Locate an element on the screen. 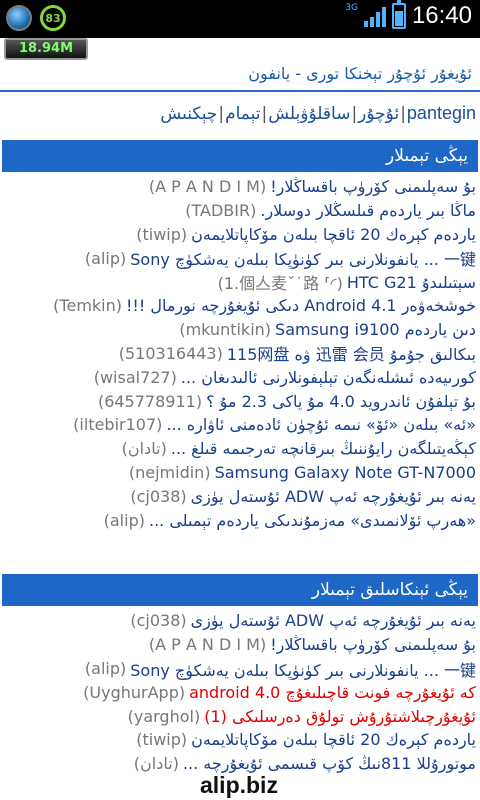 The width and height of the screenshot is (480, 800). topic-author: nejmidin is located at coordinates (170, 472).